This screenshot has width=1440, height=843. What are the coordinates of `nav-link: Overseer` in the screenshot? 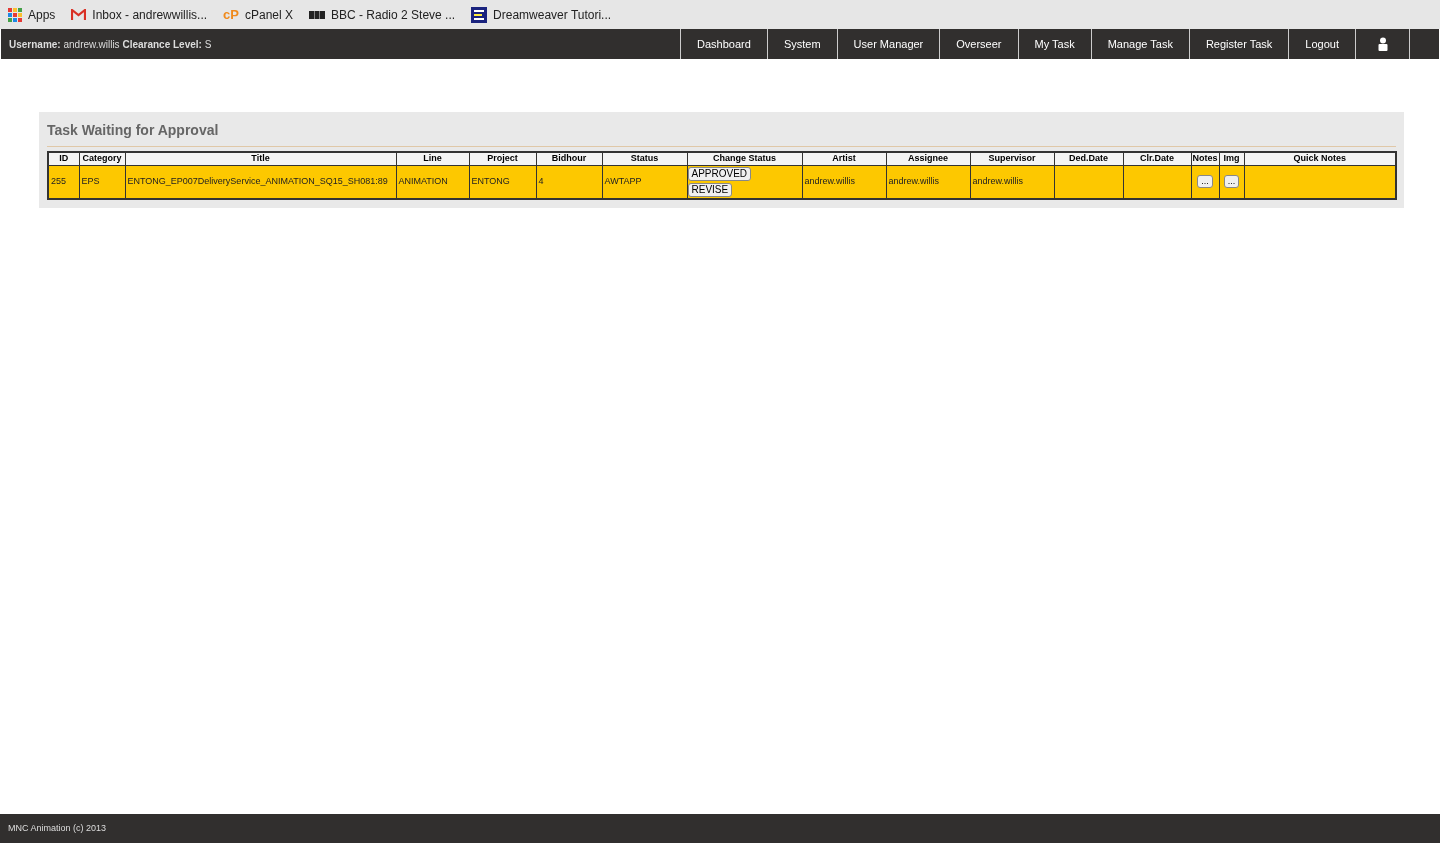 It's located at (979, 44).